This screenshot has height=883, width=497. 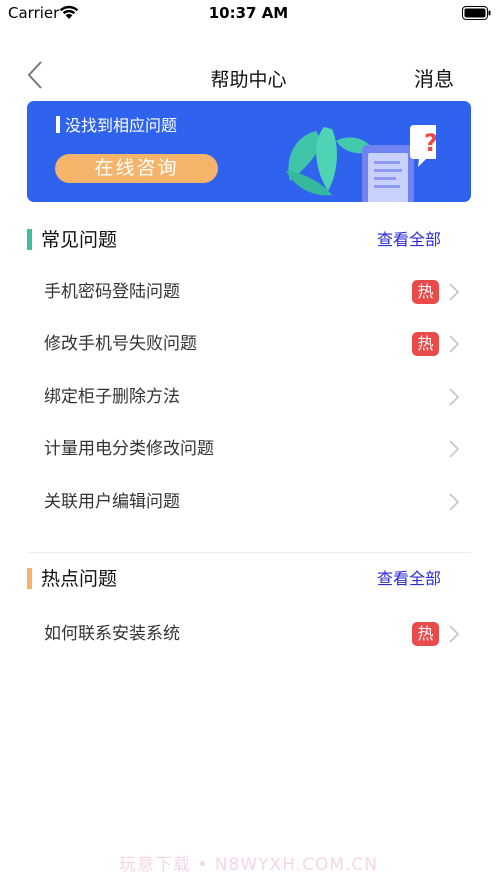 I want to click on list-item-label: 绑定柜子删除方法, so click(x=112, y=397).